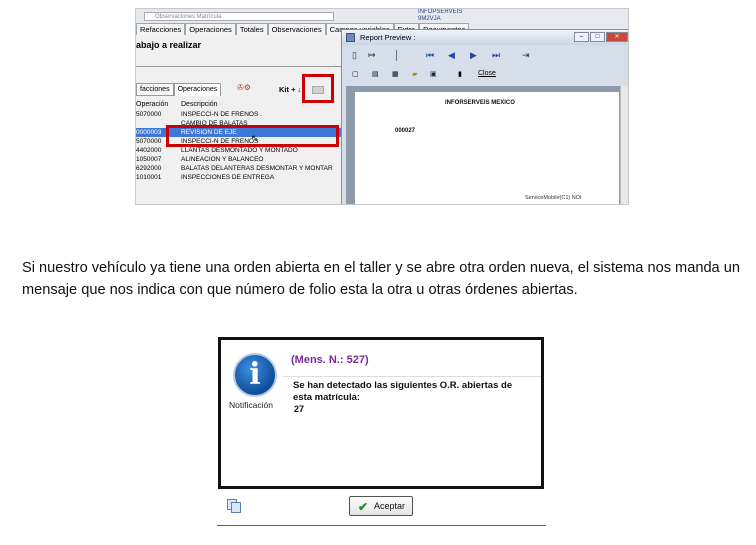 Image resolution: width=756 pixels, height=545 pixels. I want to click on highlight-printer-box, so click(318, 88).